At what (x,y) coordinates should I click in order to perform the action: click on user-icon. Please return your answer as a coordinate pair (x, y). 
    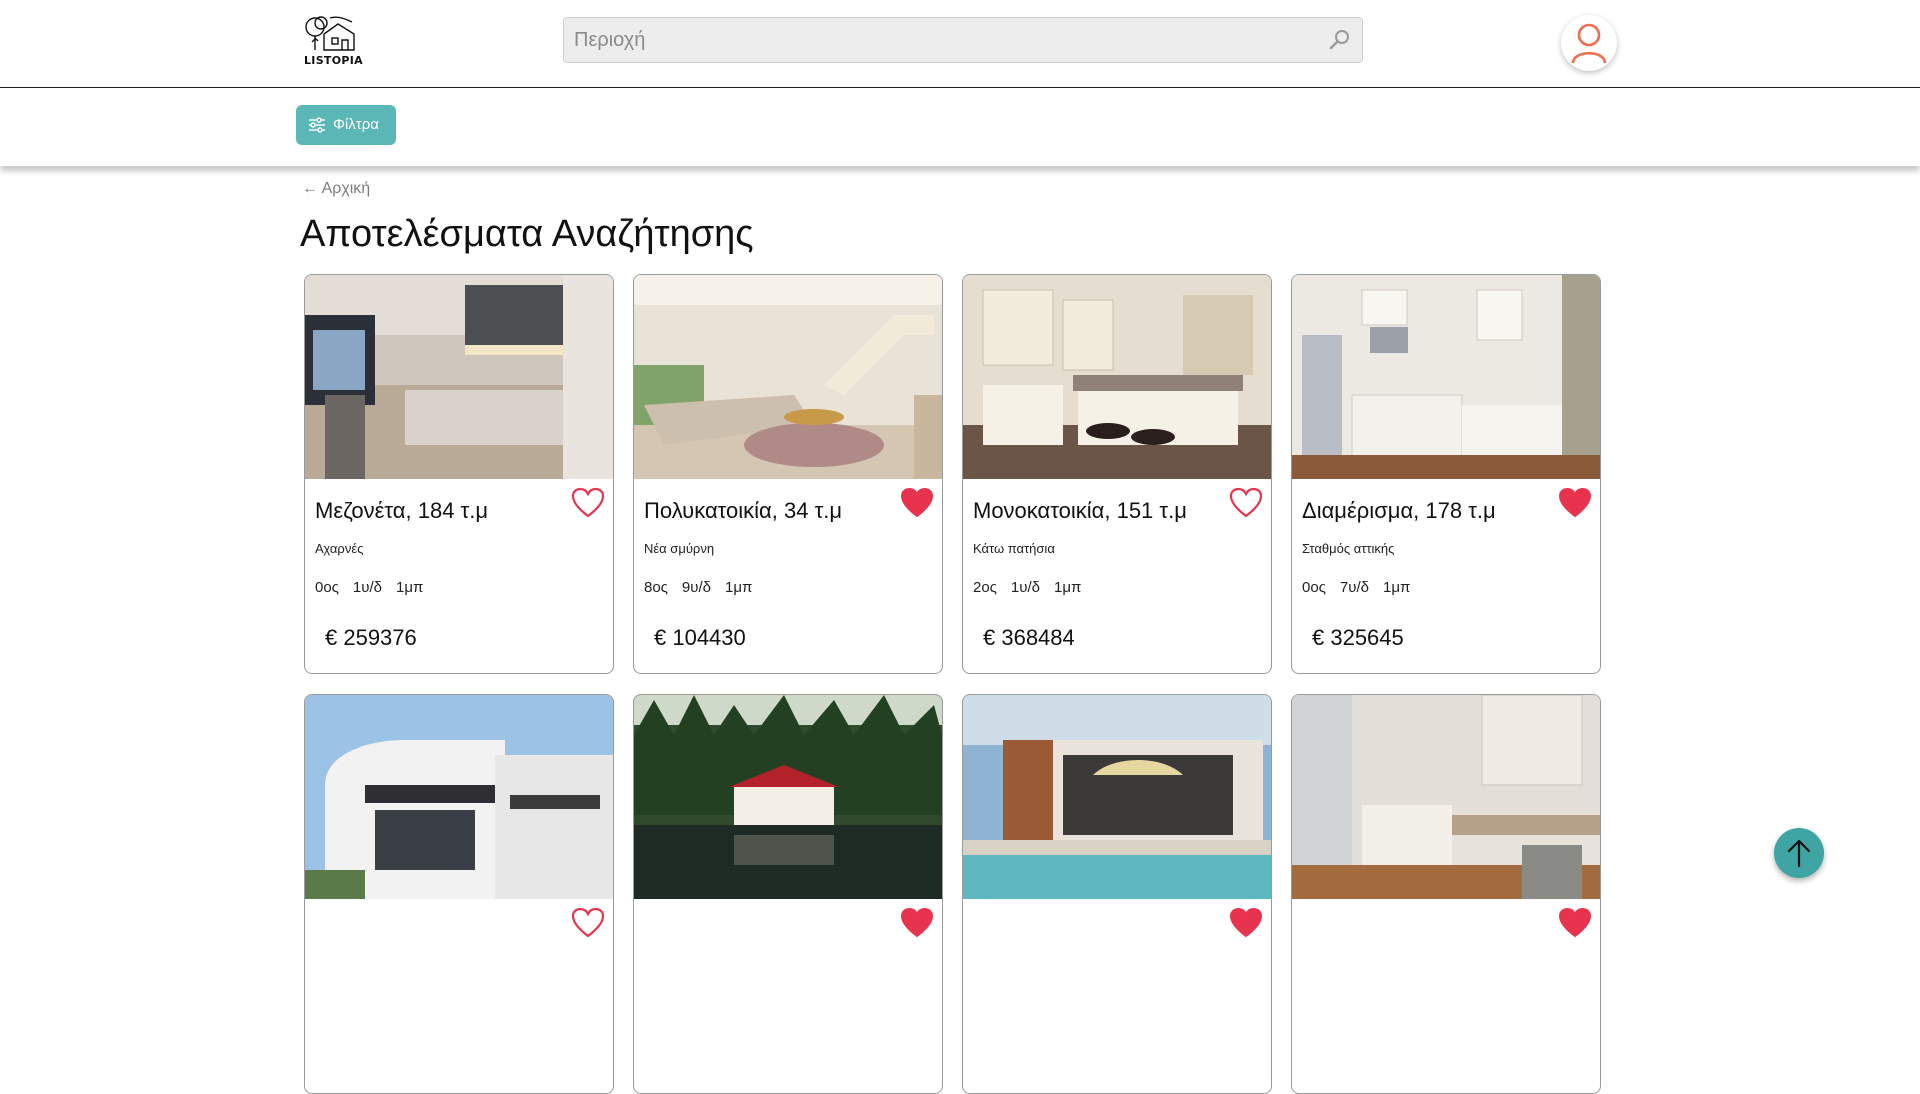
    Looking at the image, I should click on (1589, 43).